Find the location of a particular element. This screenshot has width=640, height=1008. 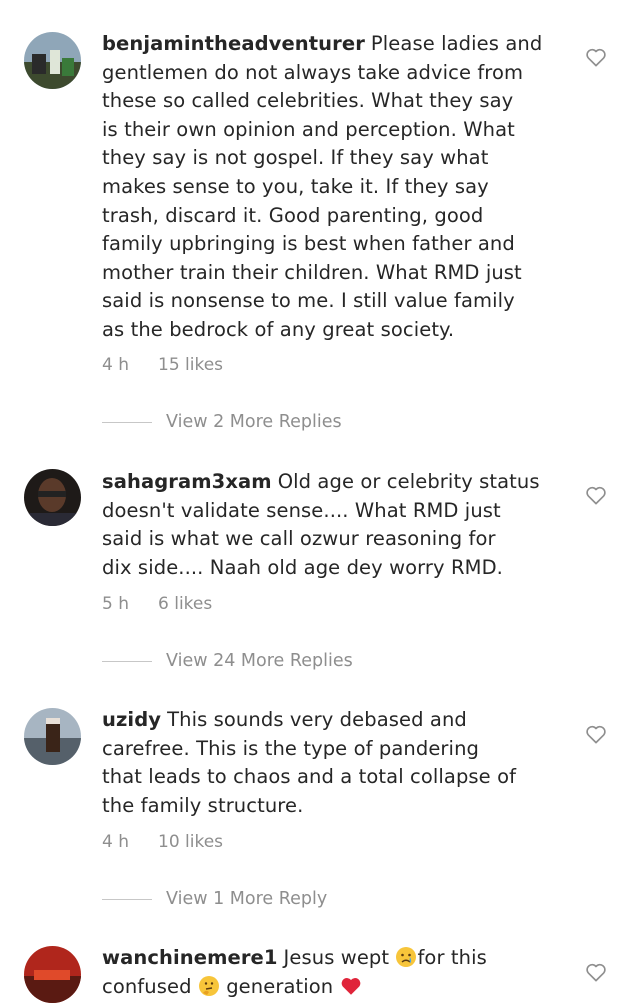

comment-time: 5 h is located at coordinates (115, 604).